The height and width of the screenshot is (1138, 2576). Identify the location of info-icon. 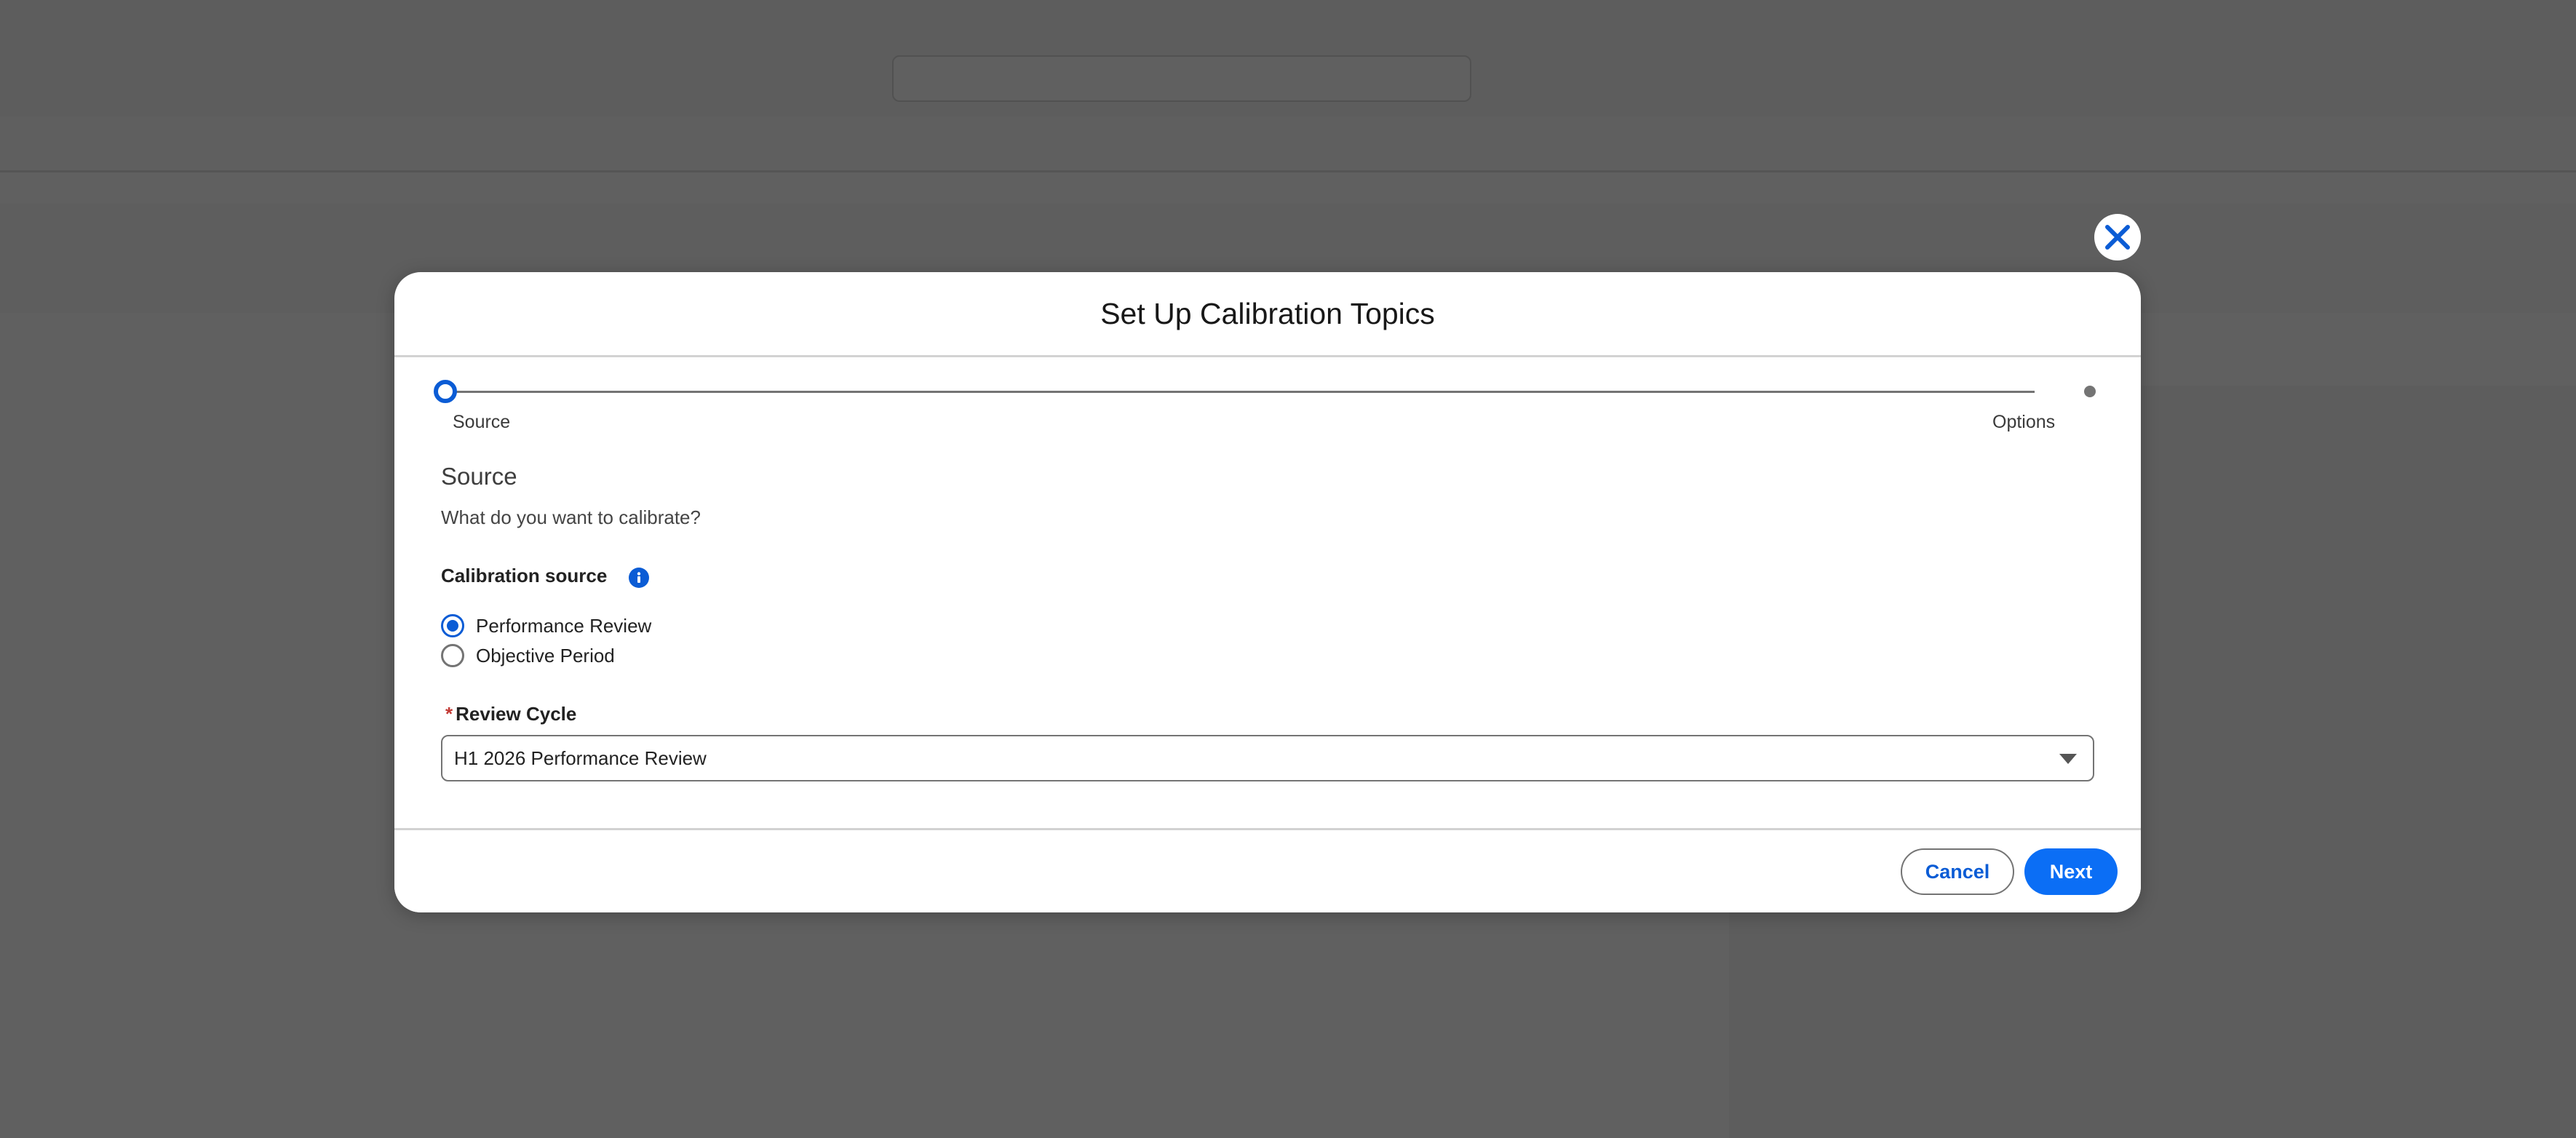
(639, 578).